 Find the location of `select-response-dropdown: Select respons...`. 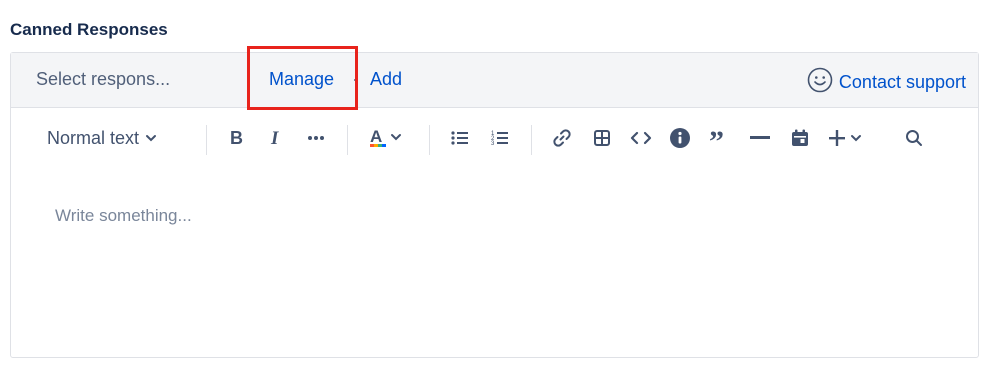

select-response-dropdown: Select respons... is located at coordinates (103, 79).